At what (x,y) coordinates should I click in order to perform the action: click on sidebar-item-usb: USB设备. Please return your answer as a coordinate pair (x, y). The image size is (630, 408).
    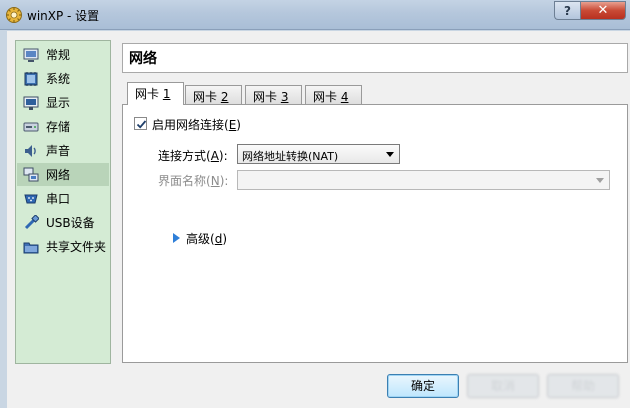
    Looking at the image, I should click on (63, 222).